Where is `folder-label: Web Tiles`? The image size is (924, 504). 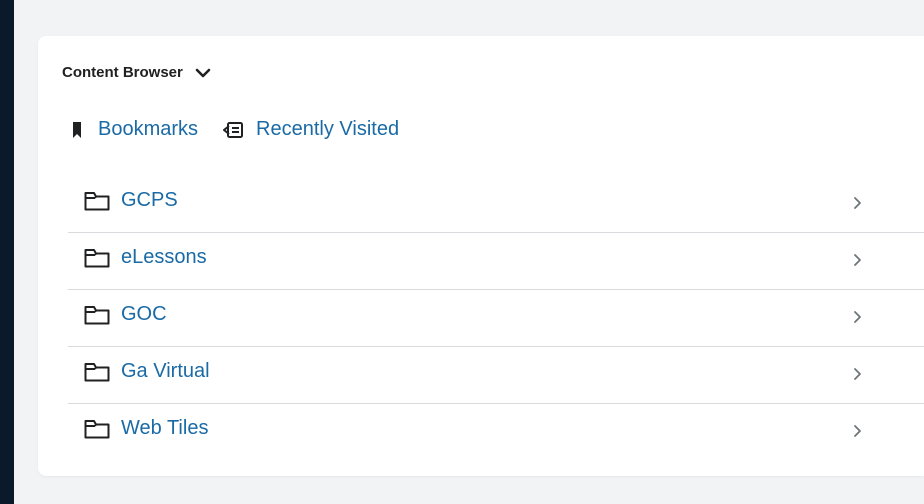
folder-label: Web Tiles is located at coordinates (165, 428).